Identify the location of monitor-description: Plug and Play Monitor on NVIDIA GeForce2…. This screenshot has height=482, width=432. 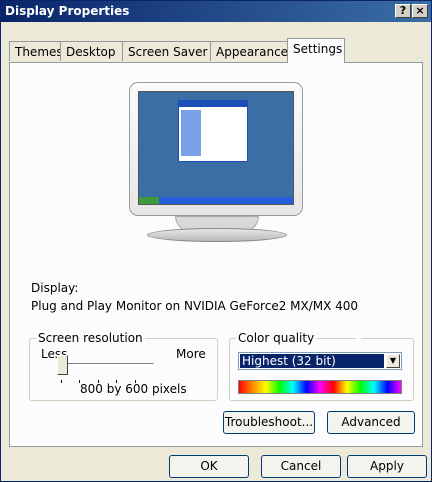
(195, 306).